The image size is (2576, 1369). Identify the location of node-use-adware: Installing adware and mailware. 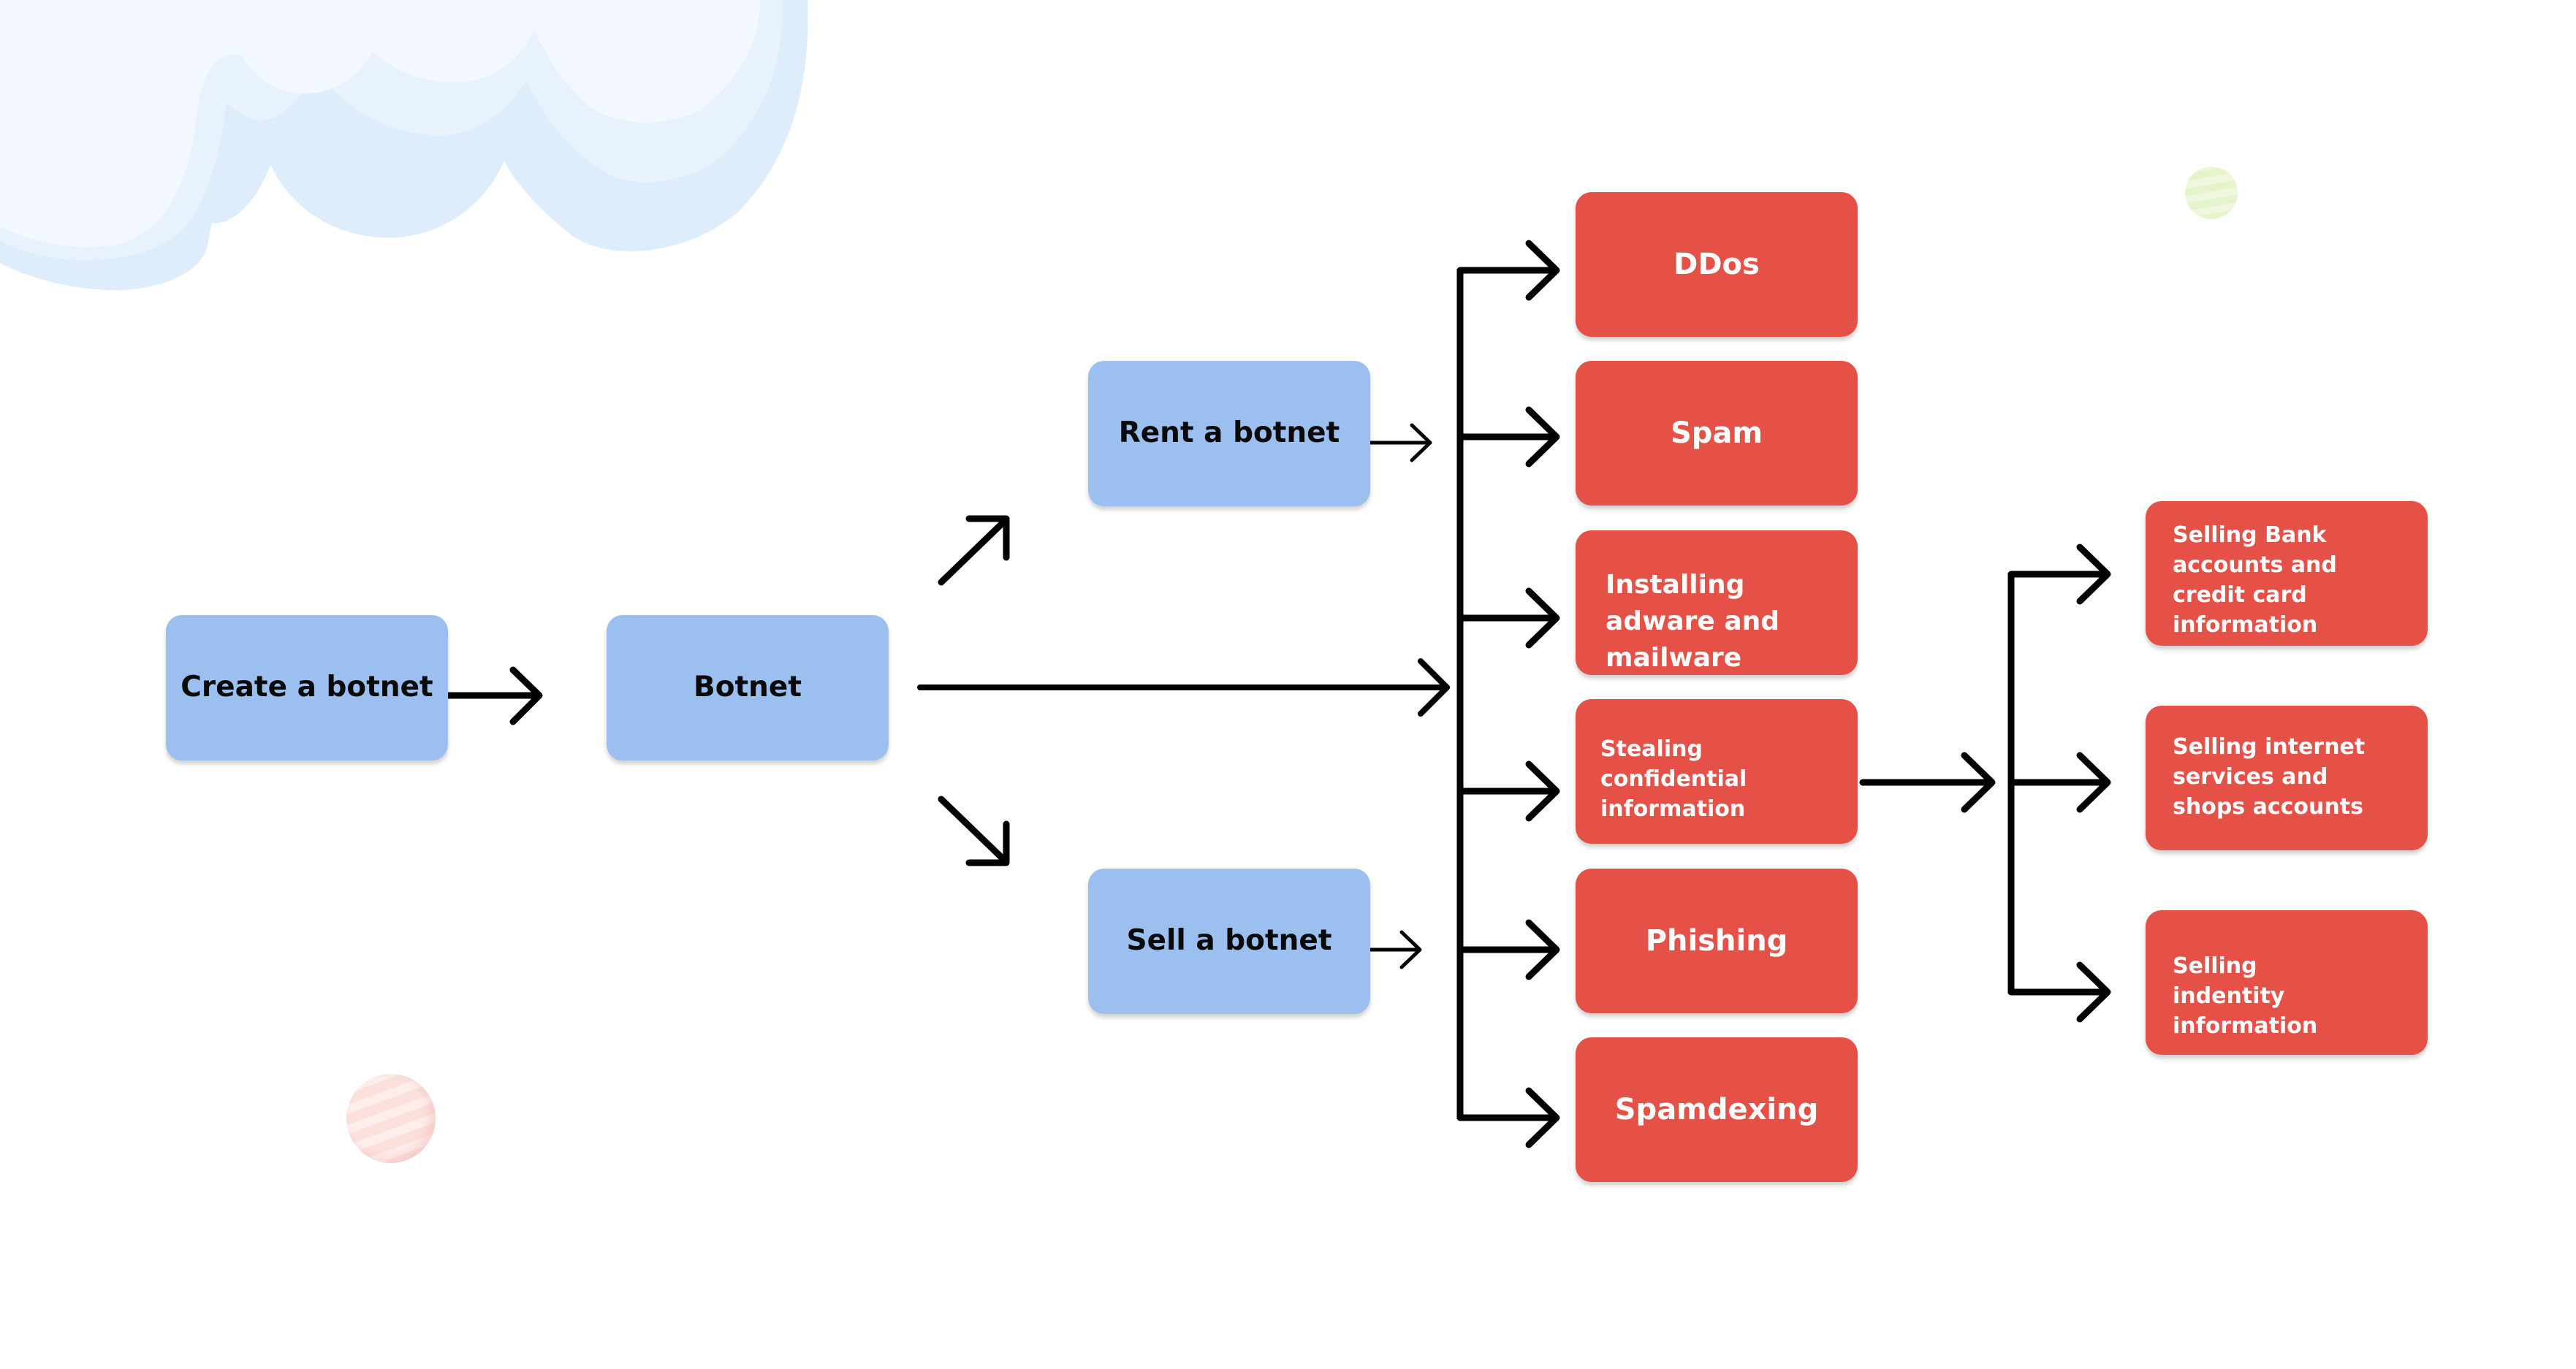
(1717, 602).